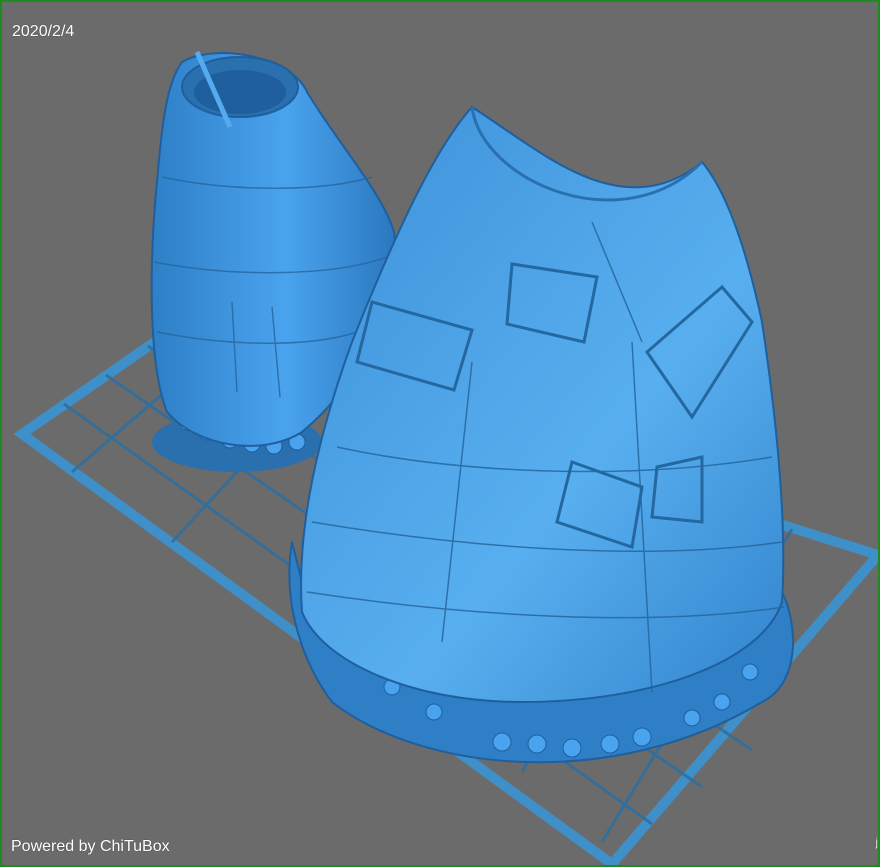 This screenshot has height=867, width=880. I want to click on powered-by-label: Powered by ChiTuBox, so click(90, 846).